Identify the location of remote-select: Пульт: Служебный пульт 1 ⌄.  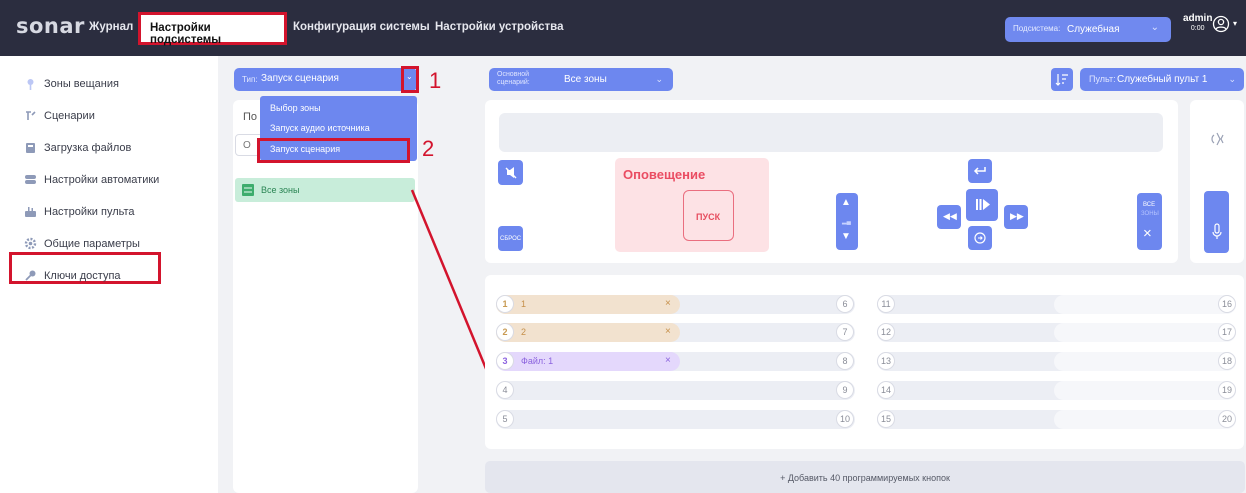
(1162, 79).